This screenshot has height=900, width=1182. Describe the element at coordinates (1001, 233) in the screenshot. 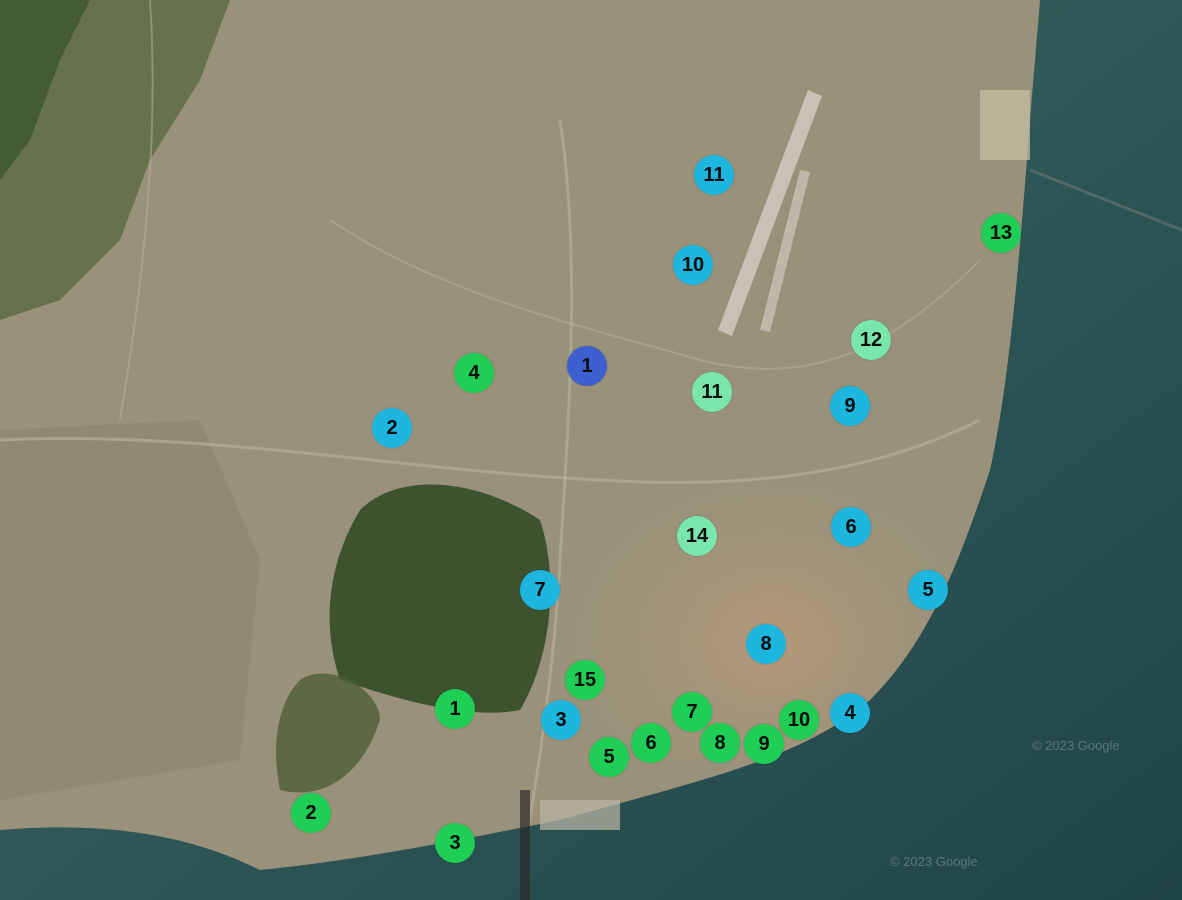

I see `map-marker: 13` at that location.